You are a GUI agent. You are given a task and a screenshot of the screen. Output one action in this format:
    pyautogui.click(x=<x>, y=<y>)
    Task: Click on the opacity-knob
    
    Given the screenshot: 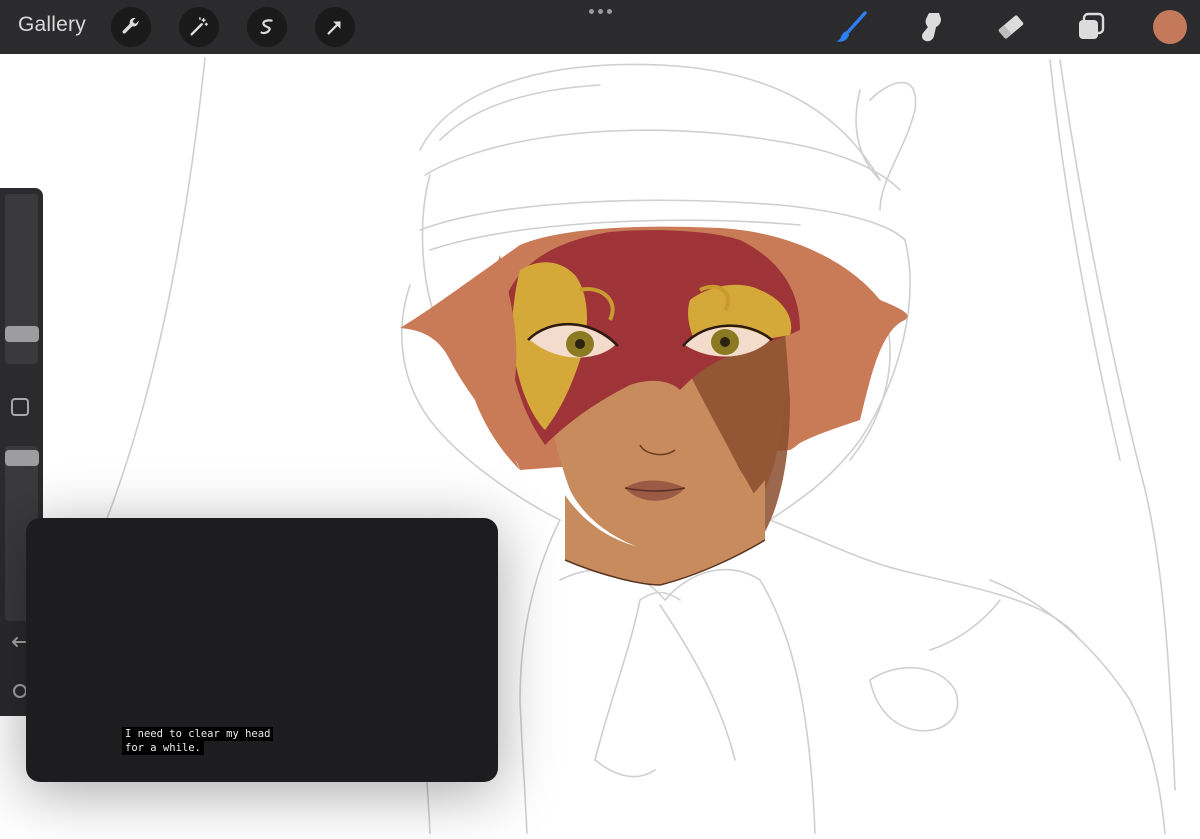 What is the action you would take?
    pyautogui.click(x=22, y=458)
    